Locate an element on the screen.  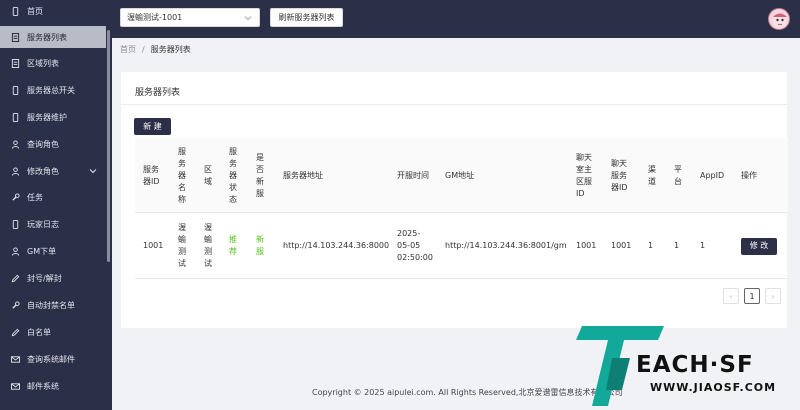
next-page-button: › is located at coordinates (773, 296).